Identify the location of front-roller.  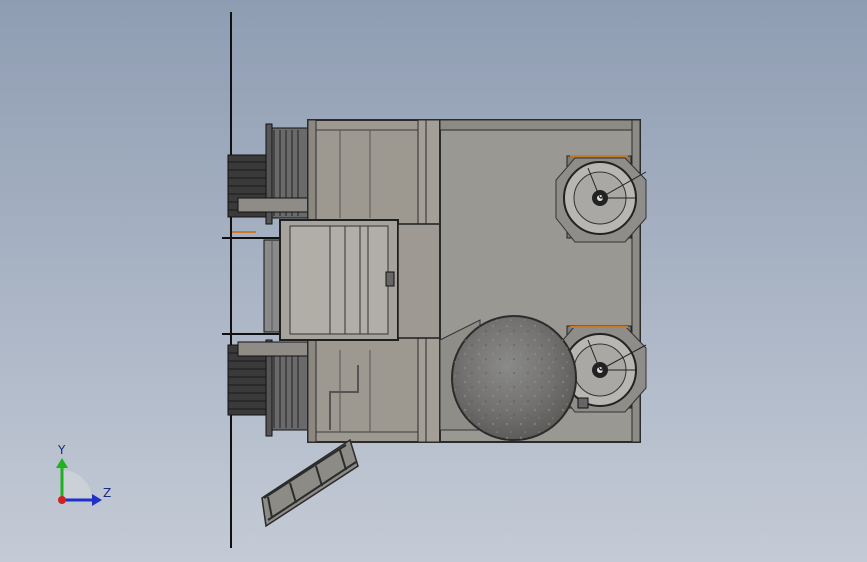
(272, 286).